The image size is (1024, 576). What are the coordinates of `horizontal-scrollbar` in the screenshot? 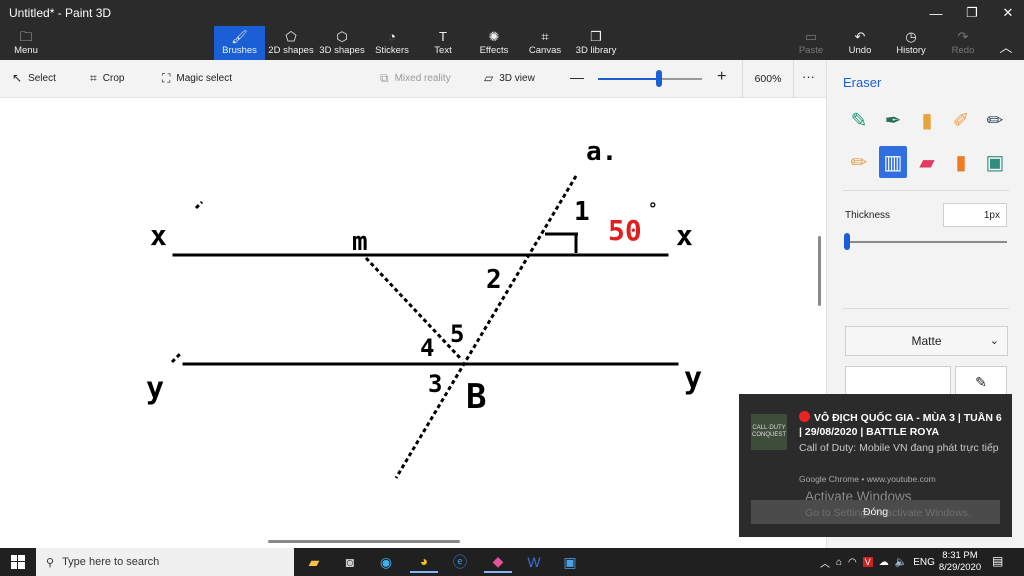 It's located at (364, 541).